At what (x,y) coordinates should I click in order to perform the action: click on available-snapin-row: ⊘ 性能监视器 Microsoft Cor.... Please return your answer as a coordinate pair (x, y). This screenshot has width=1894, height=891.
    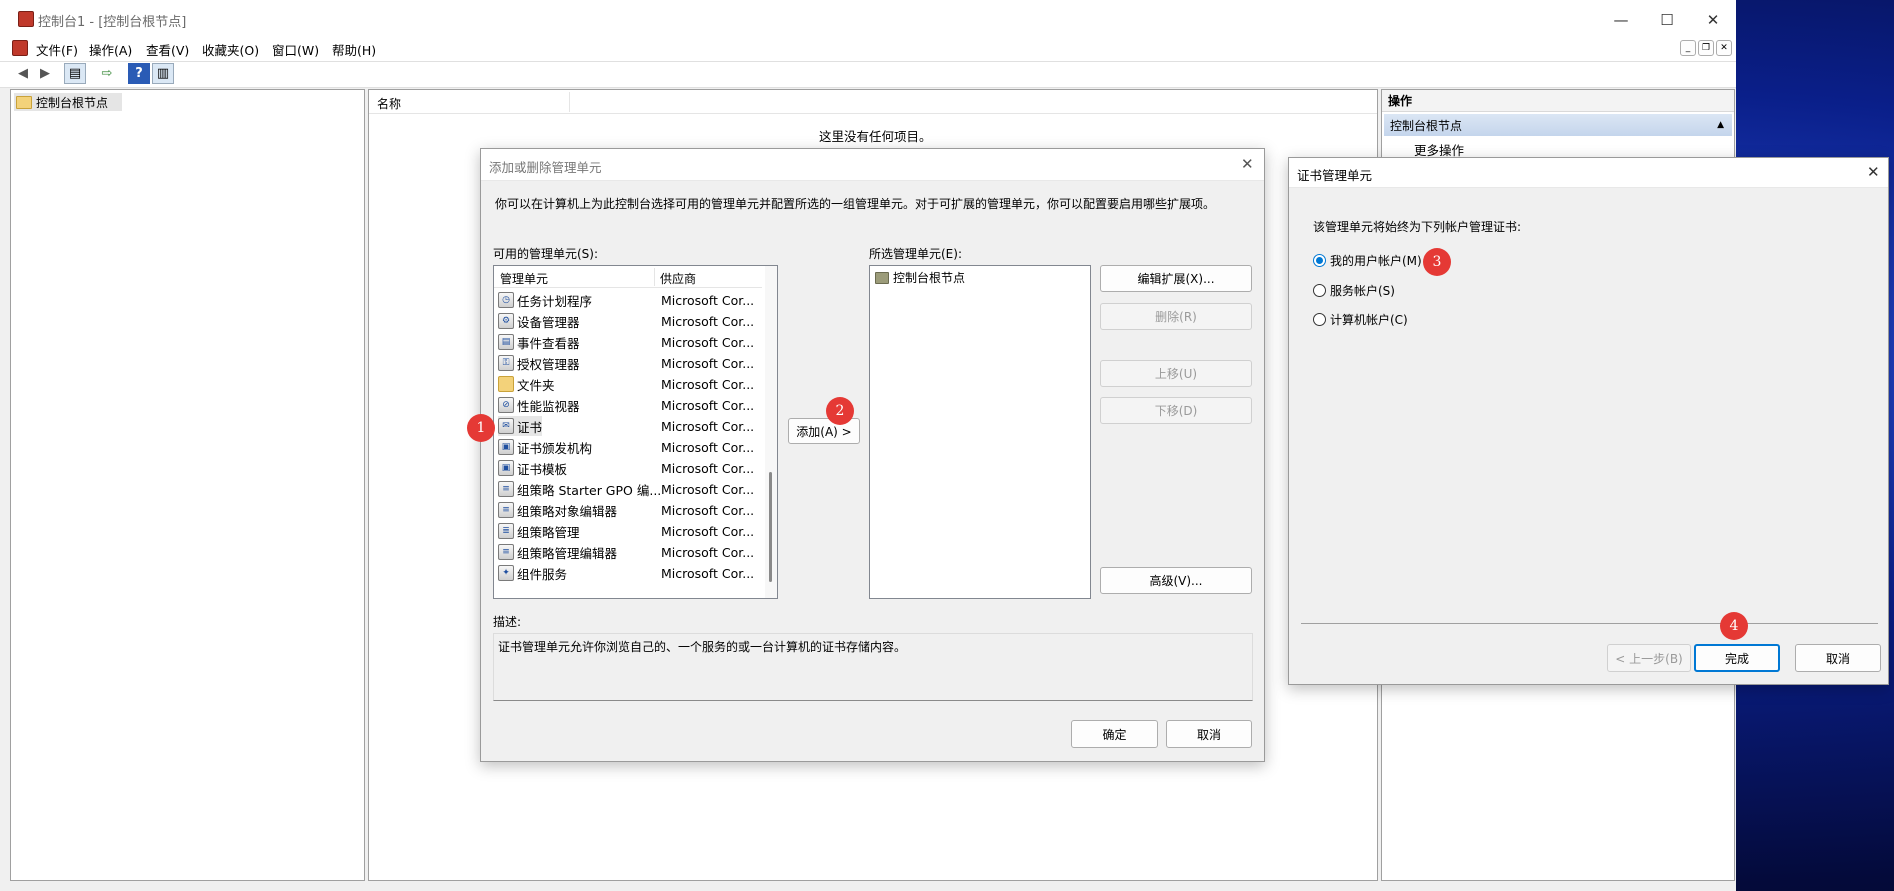
    Looking at the image, I should click on (628, 405).